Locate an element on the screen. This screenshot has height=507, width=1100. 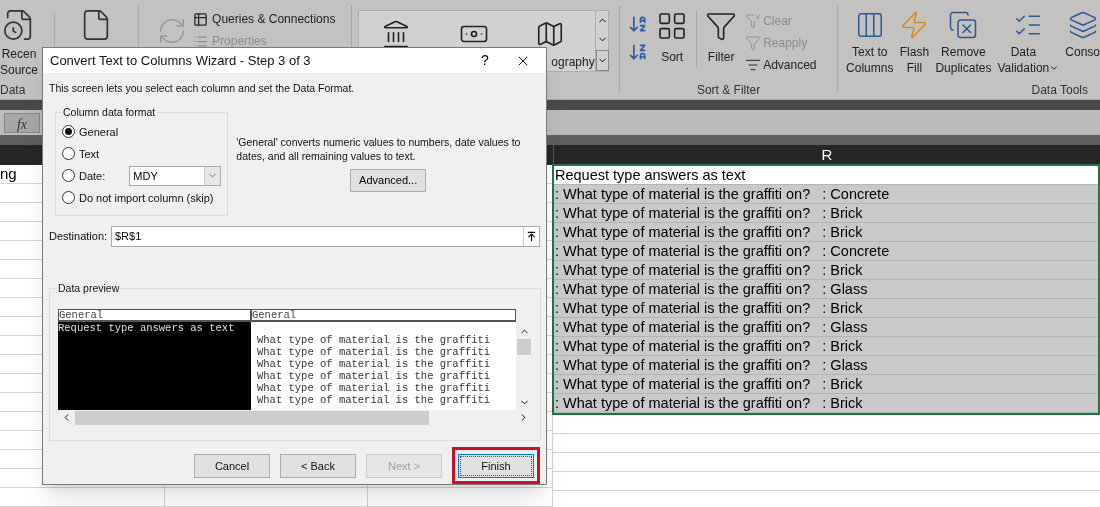
radio-button: Text is located at coordinates (81, 153).